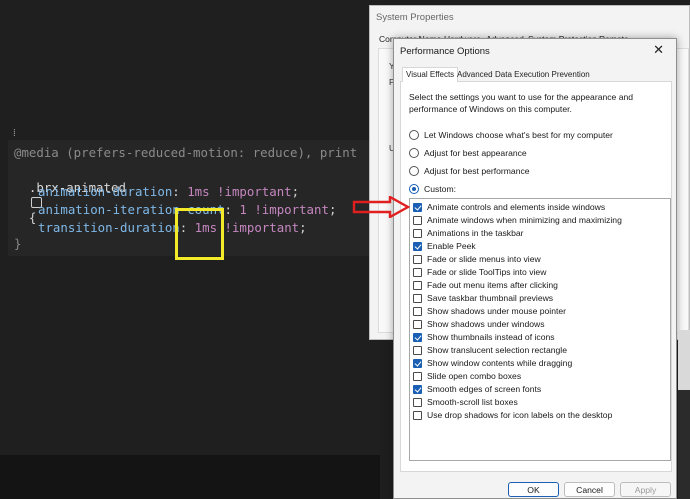  Describe the element at coordinates (475, 153) in the screenshot. I see `radio-label: Adjust for best appearance` at that location.